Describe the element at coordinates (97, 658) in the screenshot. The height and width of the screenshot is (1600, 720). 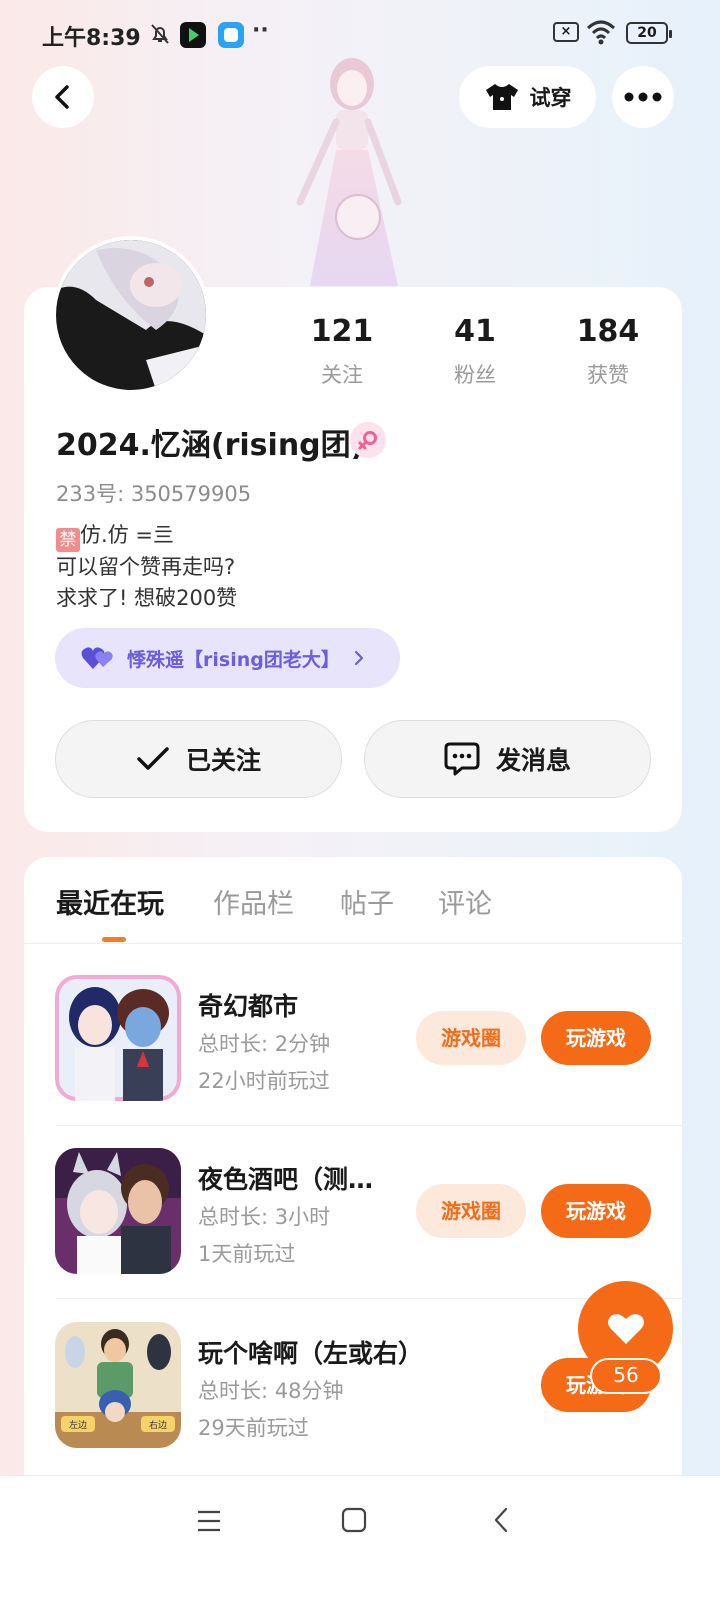
I see `double-heart-icon` at that location.